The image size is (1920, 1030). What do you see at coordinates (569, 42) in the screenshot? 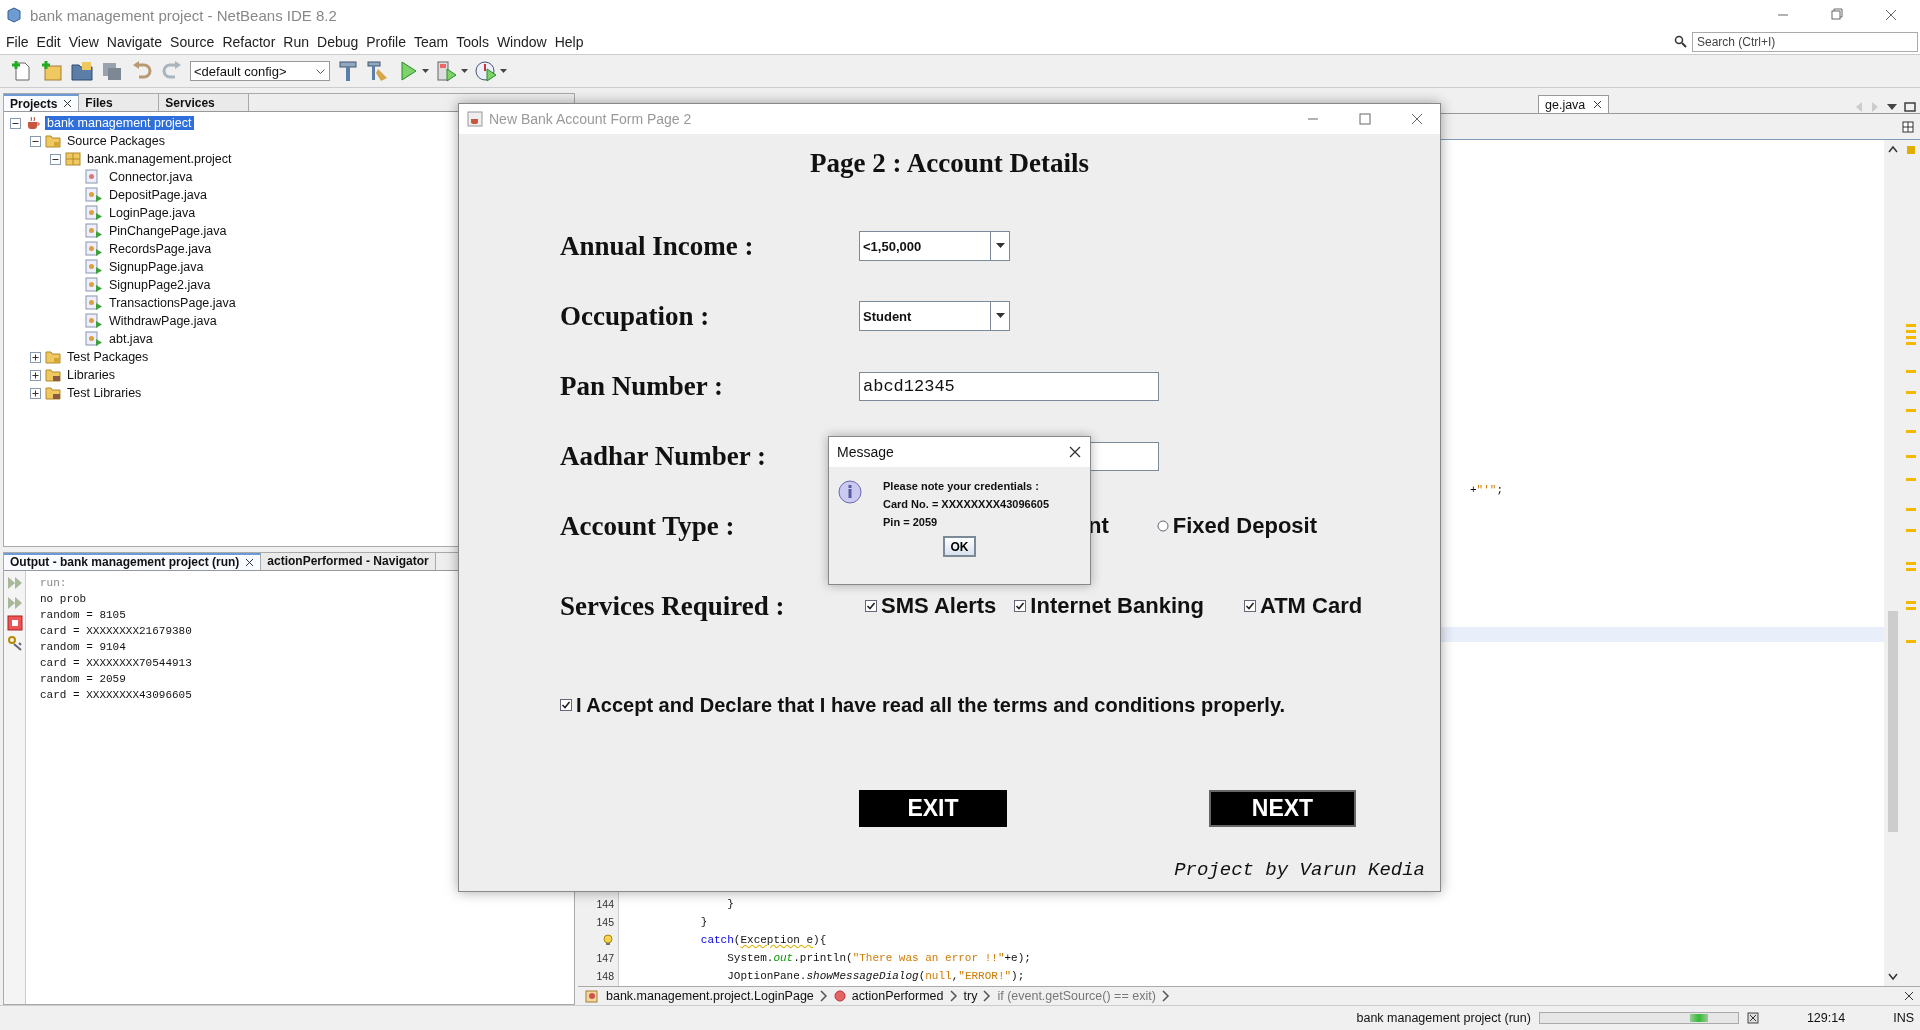
I see `menu-item: Help` at bounding box center [569, 42].